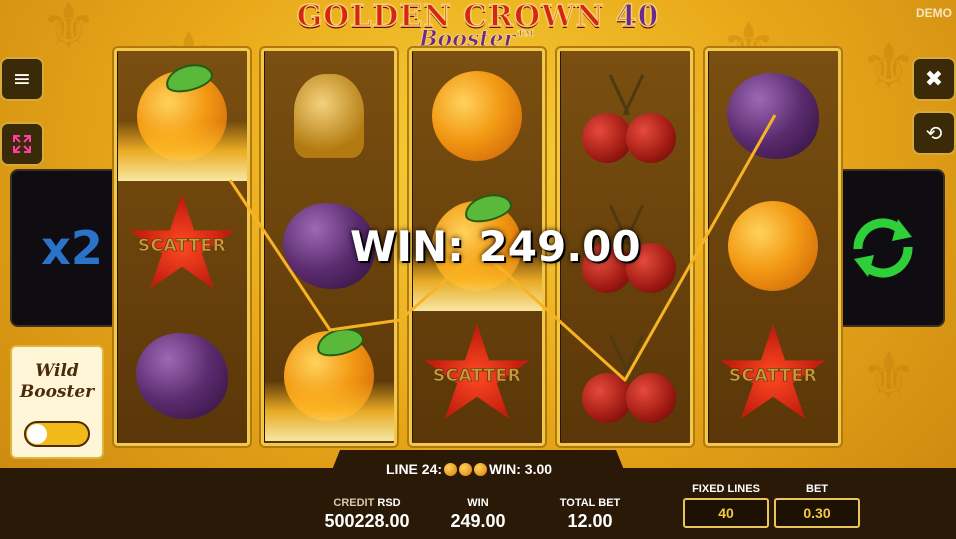 The height and width of the screenshot is (539, 956). What do you see at coordinates (495, 246) in the screenshot?
I see `win-message: WIN: 249.00` at bounding box center [495, 246].